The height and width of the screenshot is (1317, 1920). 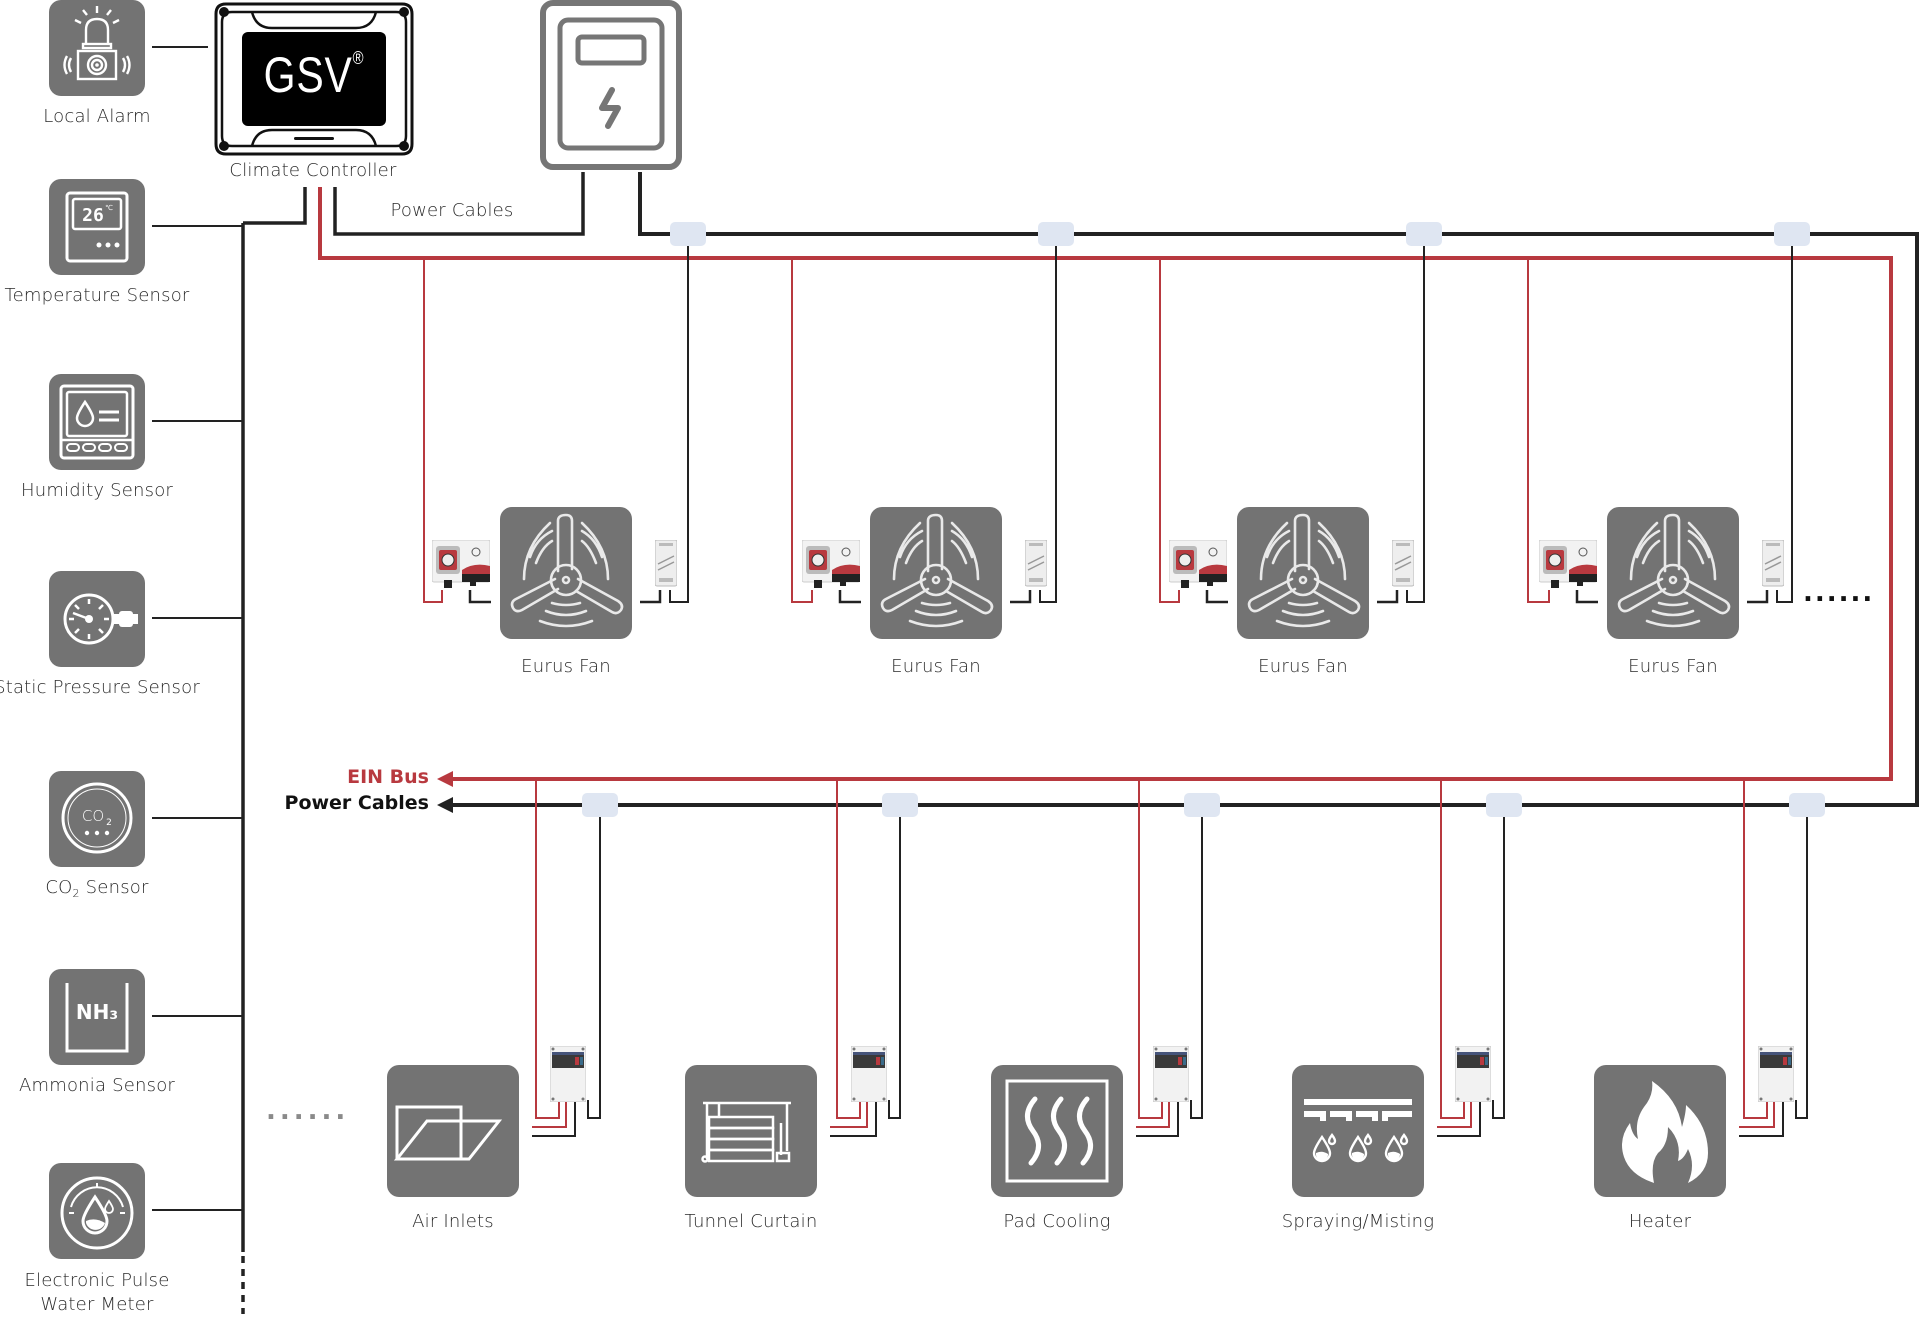 I want to click on power-cable-arrow, so click(x=445, y=805).